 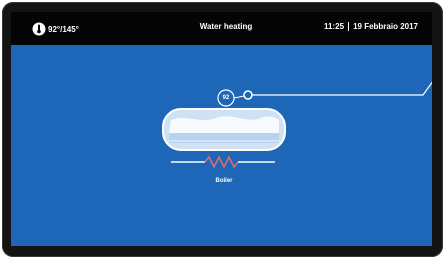 What do you see at coordinates (239, 97) in the screenshot?
I see `sensor-connector` at bounding box center [239, 97].